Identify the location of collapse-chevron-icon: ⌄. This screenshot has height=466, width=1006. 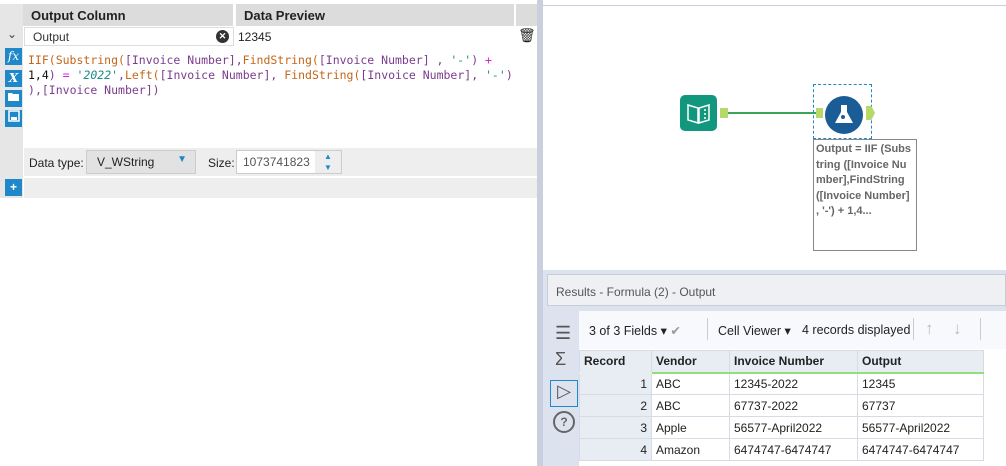
(12, 35).